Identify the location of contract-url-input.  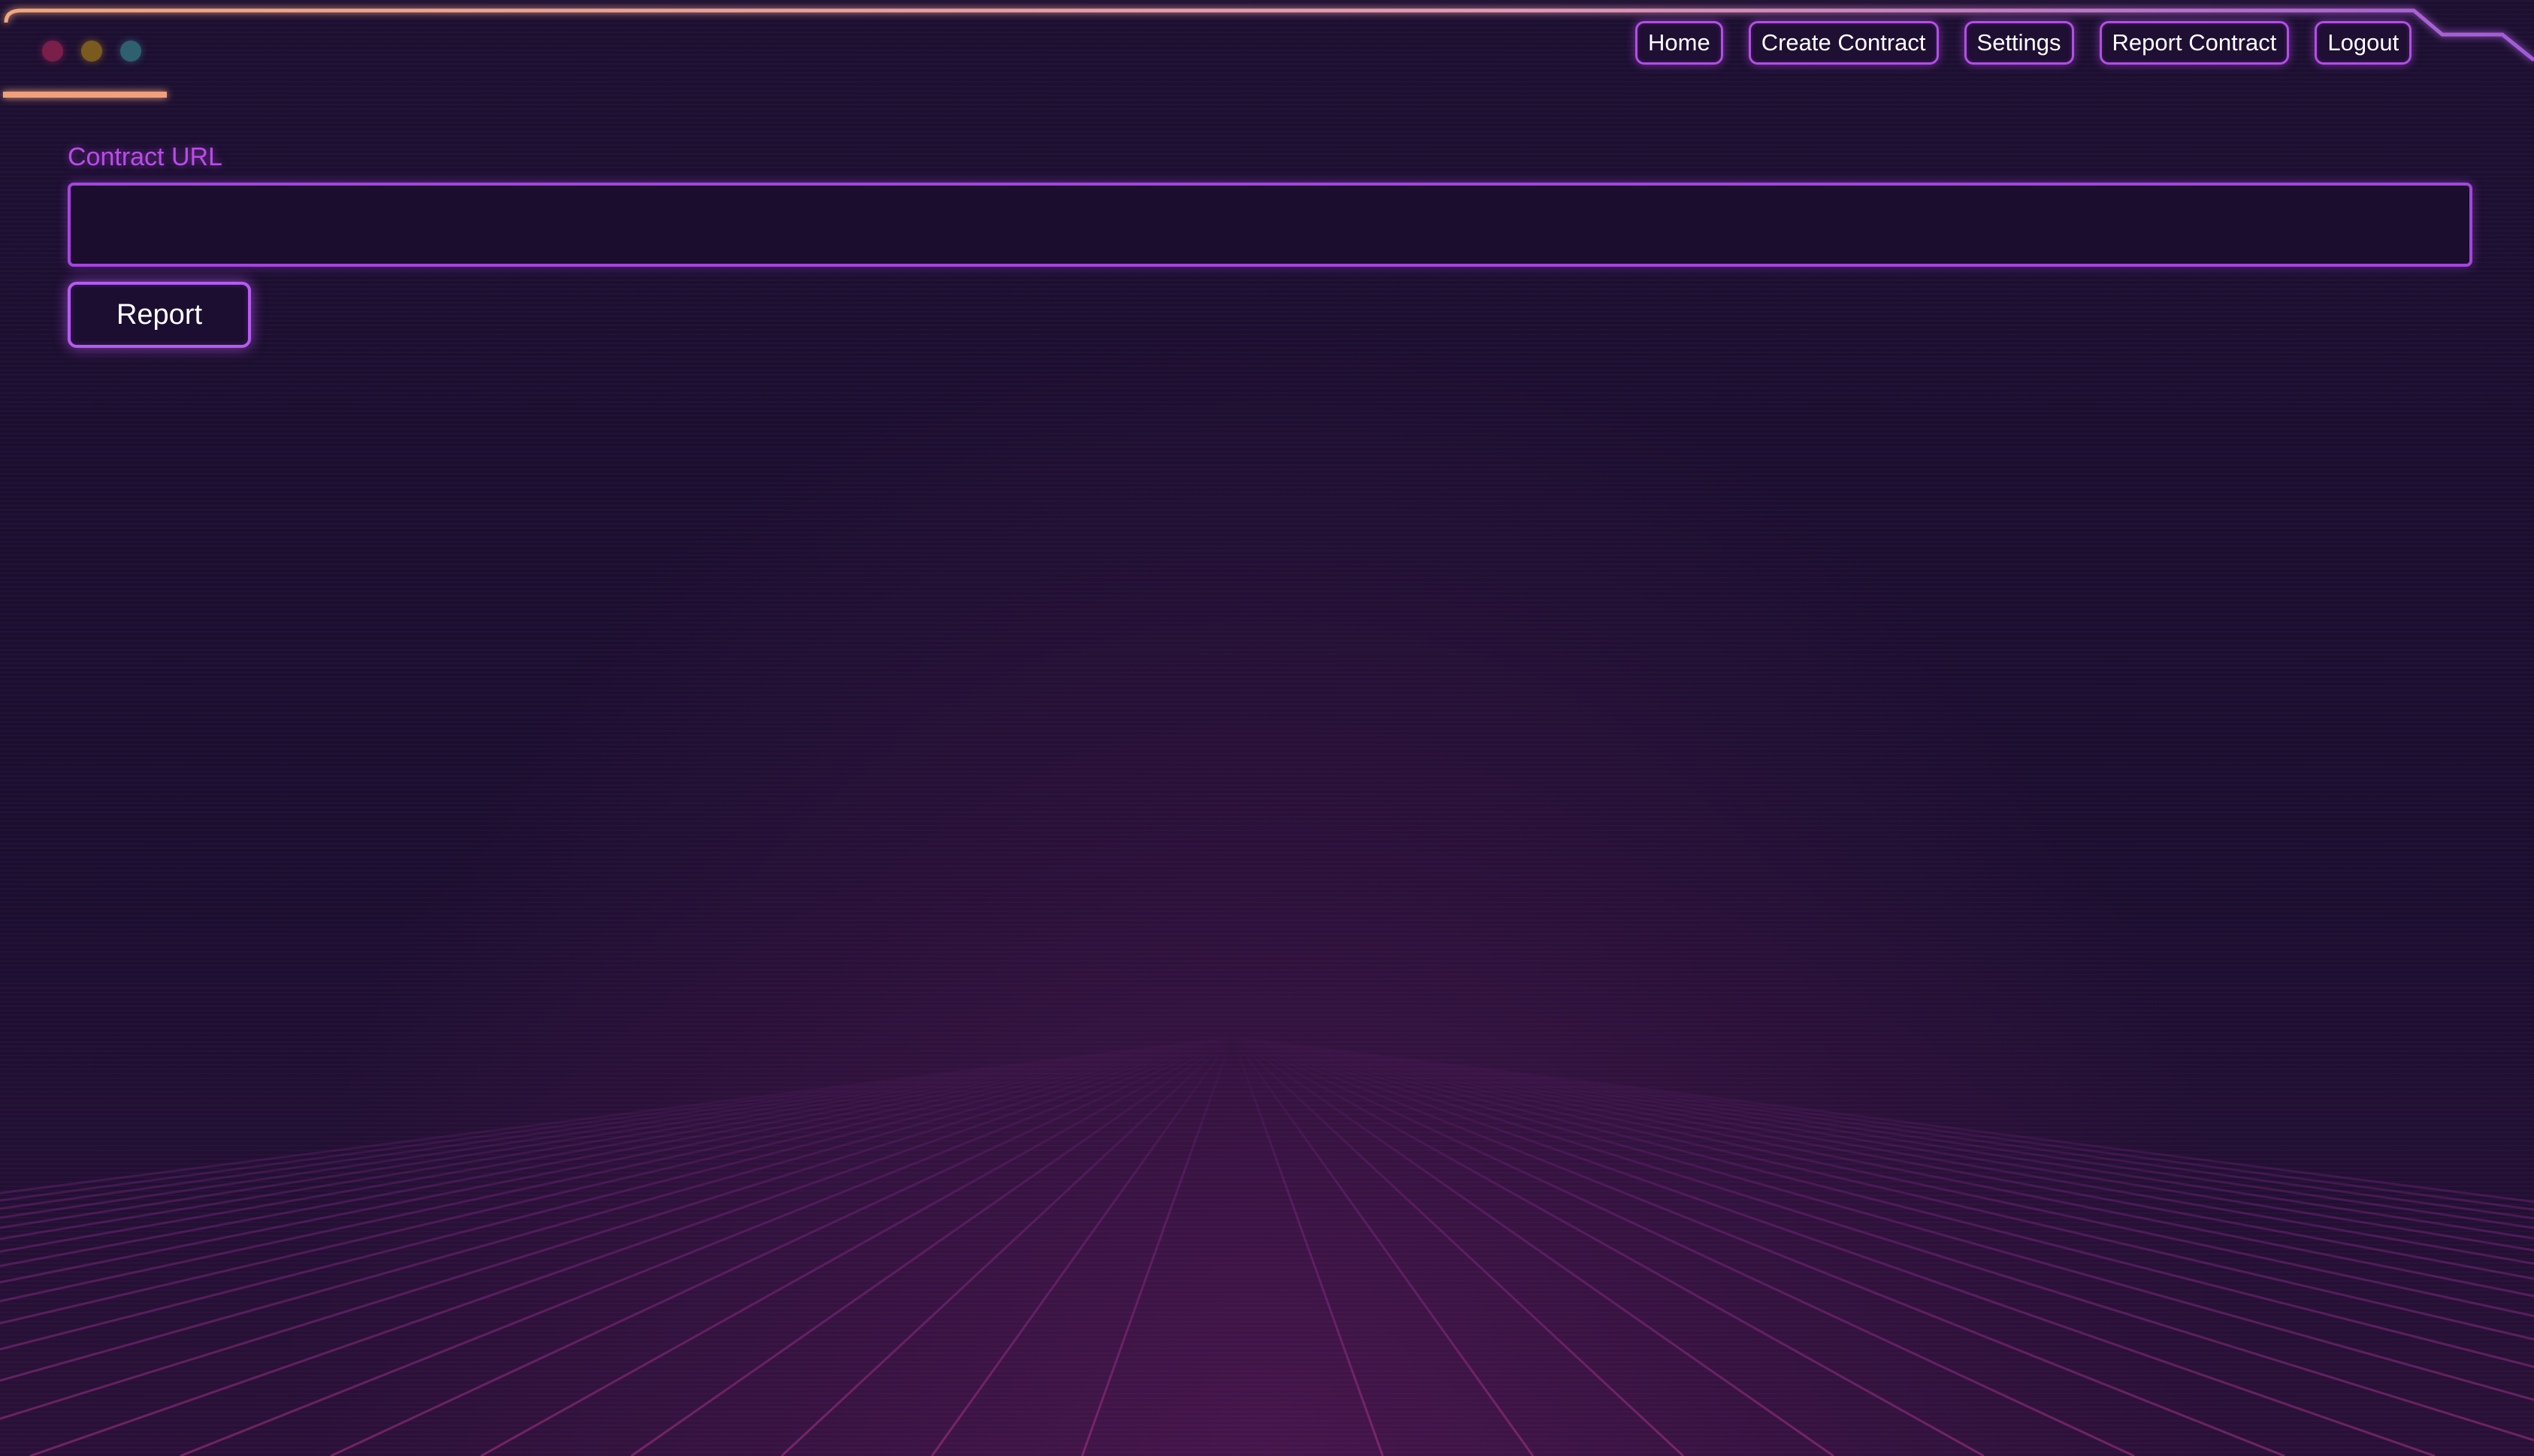
(1270, 225).